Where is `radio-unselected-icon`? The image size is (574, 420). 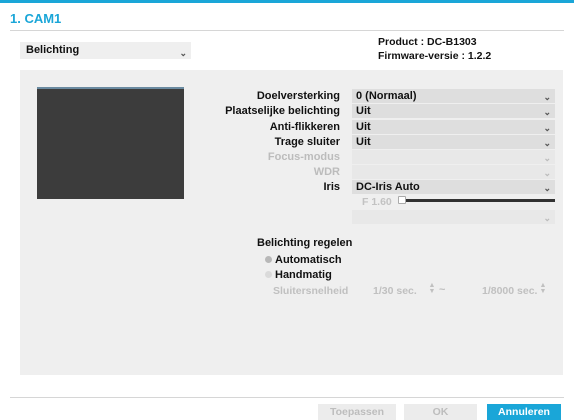
radio-unselected-icon is located at coordinates (268, 274).